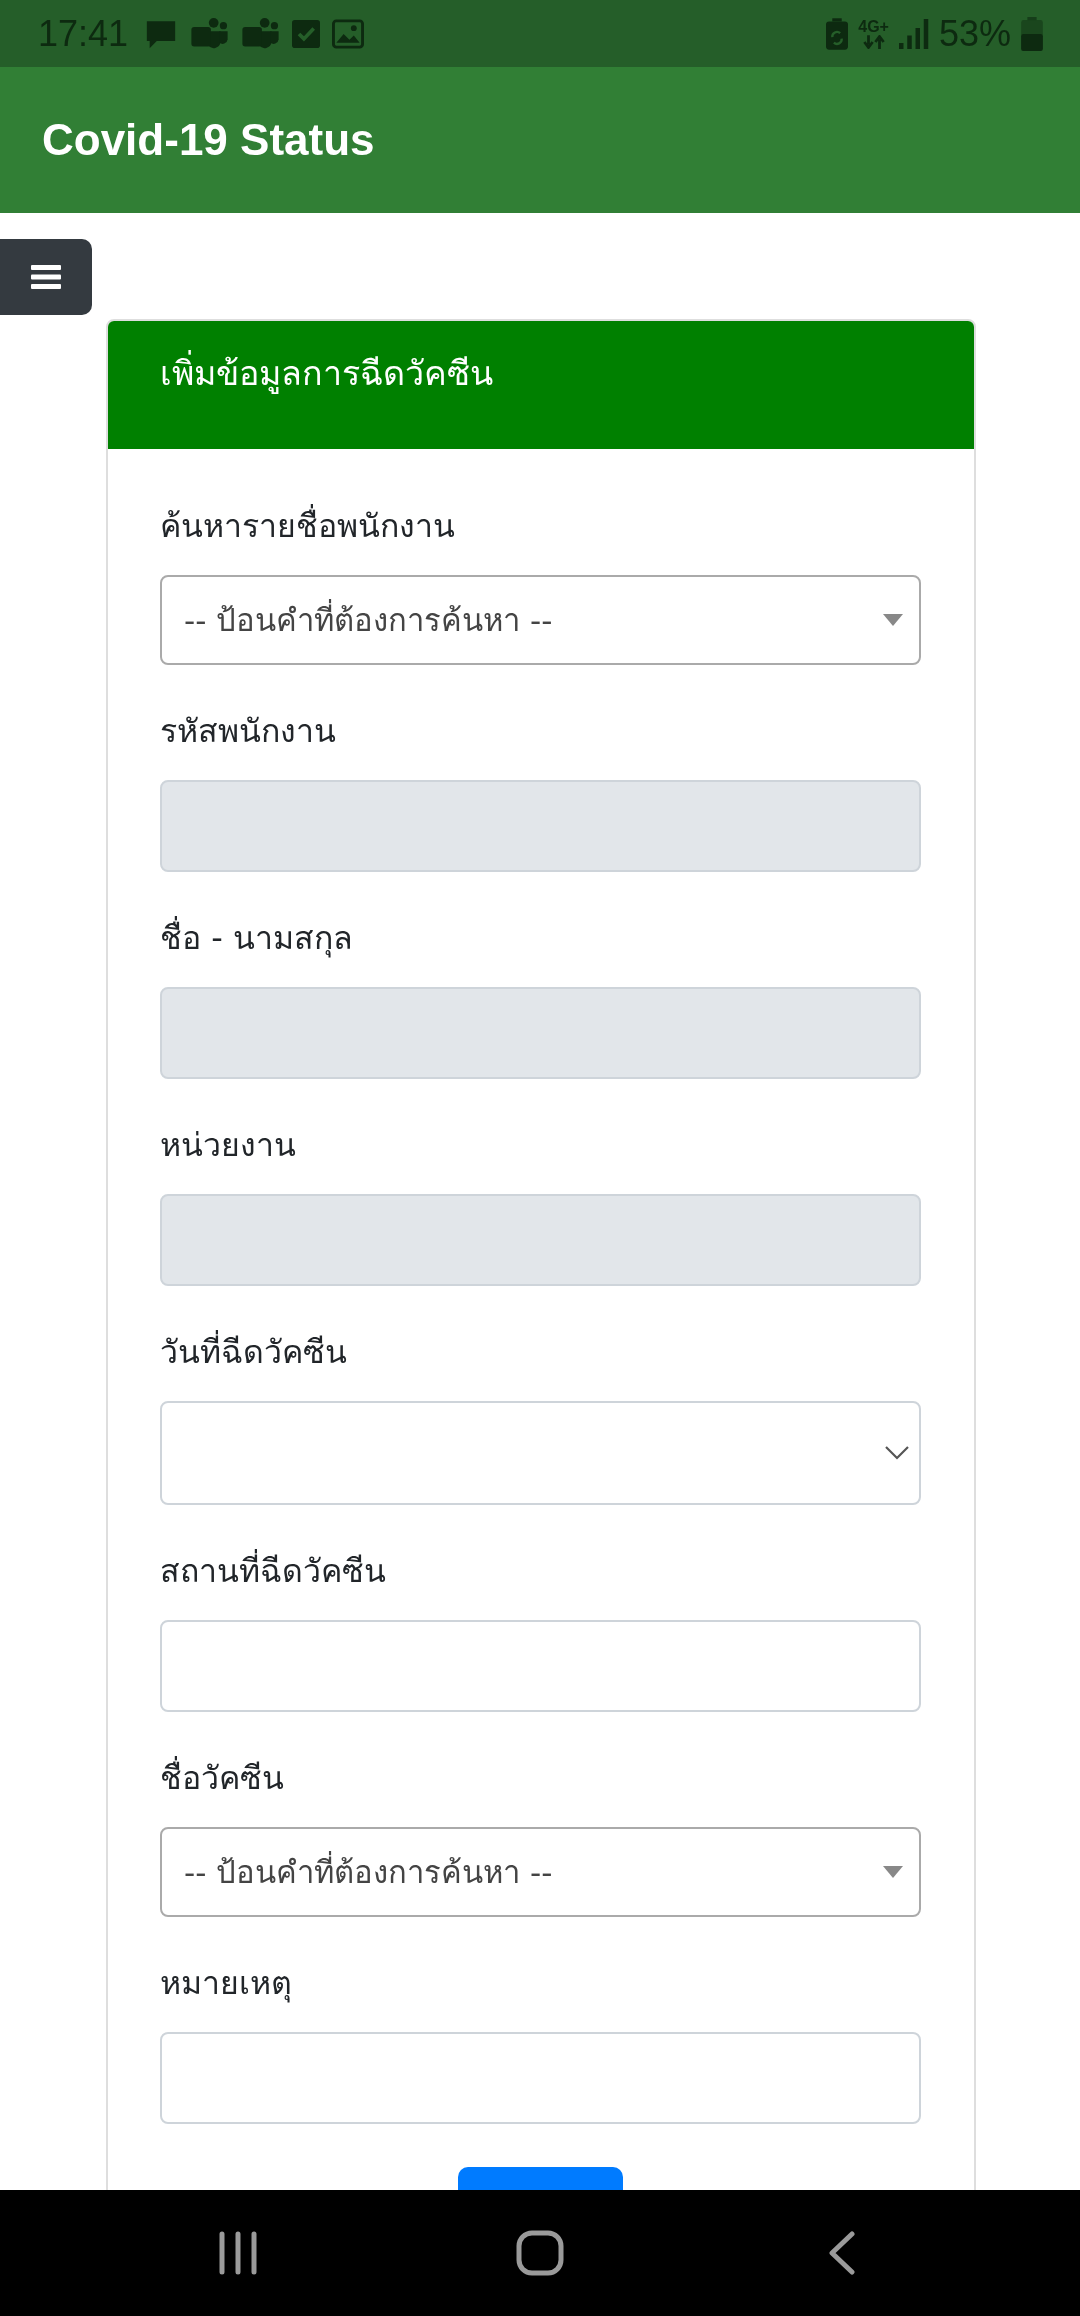 The image size is (1080, 2316). I want to click on field-label: รหัสพนักงาน, so click(248, 731).